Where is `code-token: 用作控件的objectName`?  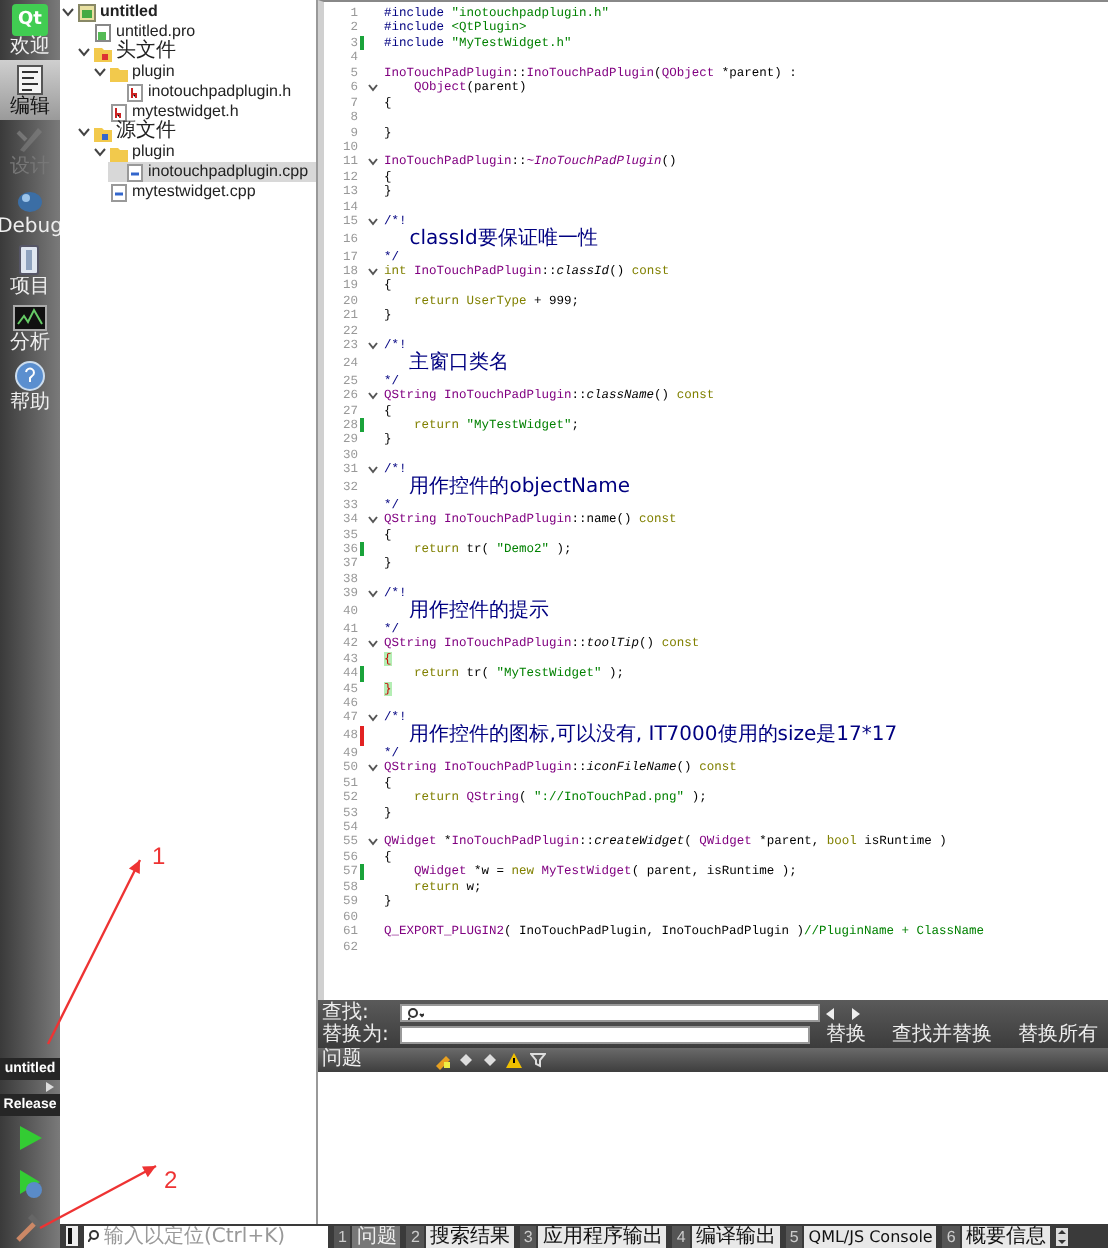 code-token: 用作控件的objectName is located at coordinates (519, 486).